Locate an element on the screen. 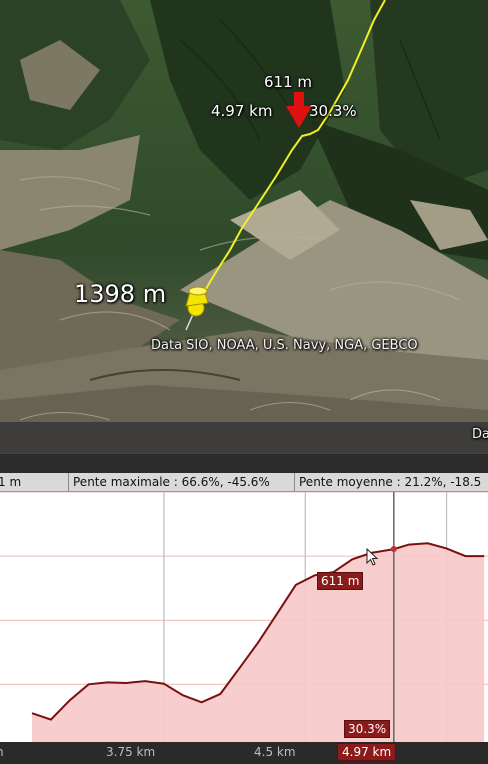 This screenshot has width=488, height=764. placemark-label: 1398 m is located at coordinates (120, 294).